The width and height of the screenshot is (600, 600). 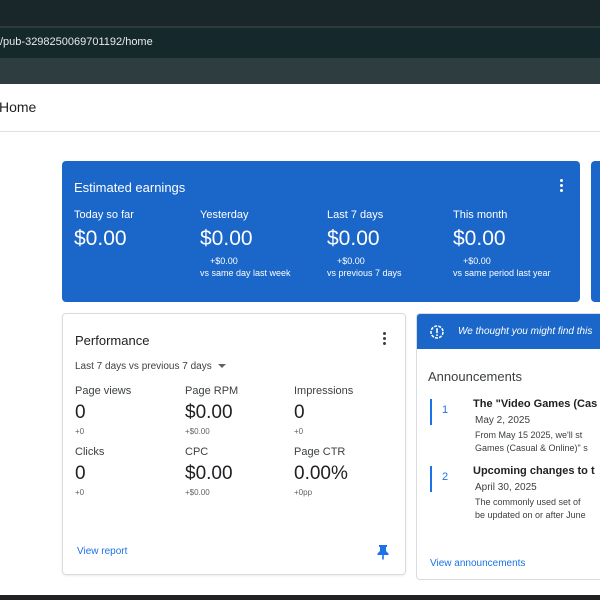 What do you see at coordinates (221, 366) in the screenshot?
I see `chevron-down-icon` at bounding box center [221, 366].